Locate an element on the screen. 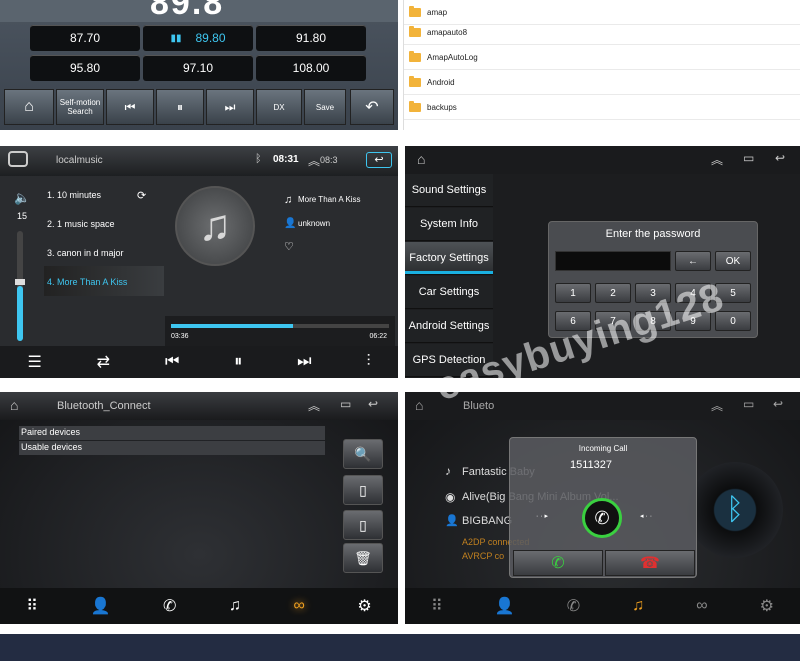  disconnect-phone-button: ▯ is located at coordinates (363, 525).